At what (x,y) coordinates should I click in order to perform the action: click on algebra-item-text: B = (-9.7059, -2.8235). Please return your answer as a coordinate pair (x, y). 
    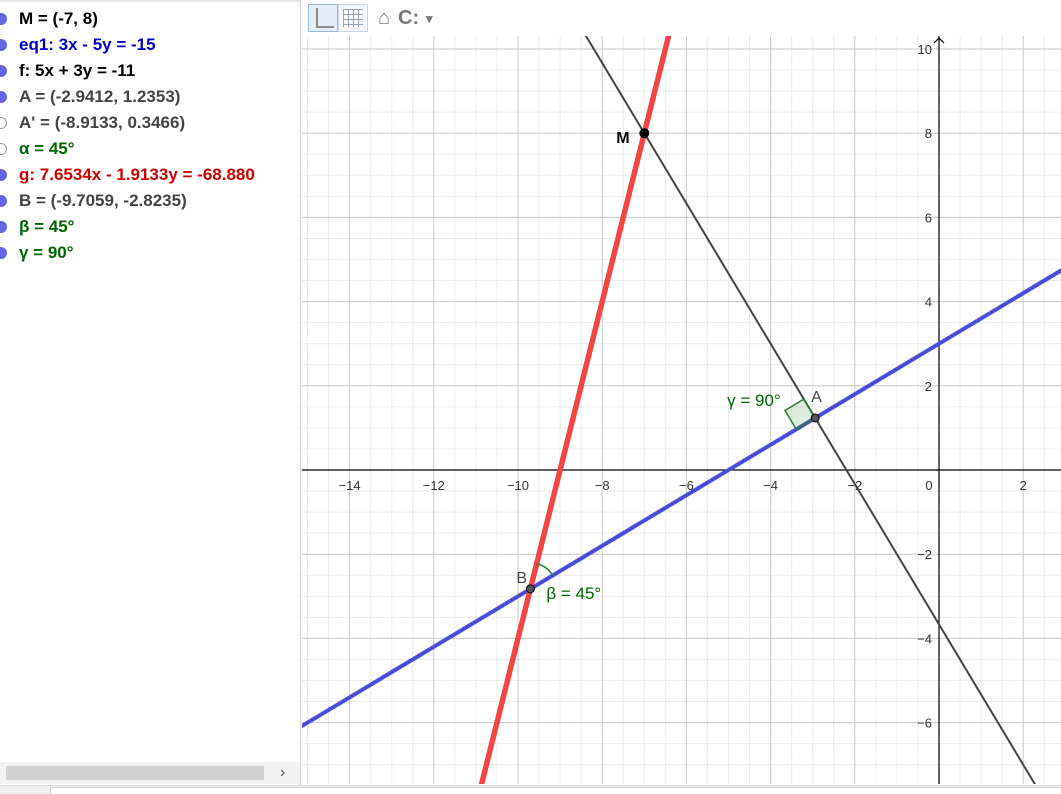
    Looking at the image, I should click on (103, 200).